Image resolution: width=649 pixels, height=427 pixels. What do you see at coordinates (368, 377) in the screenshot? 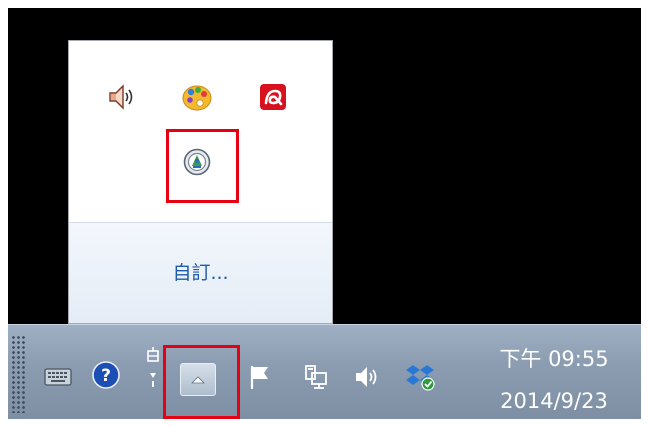
I see `volume-icon` at bounding box center [368, 377].